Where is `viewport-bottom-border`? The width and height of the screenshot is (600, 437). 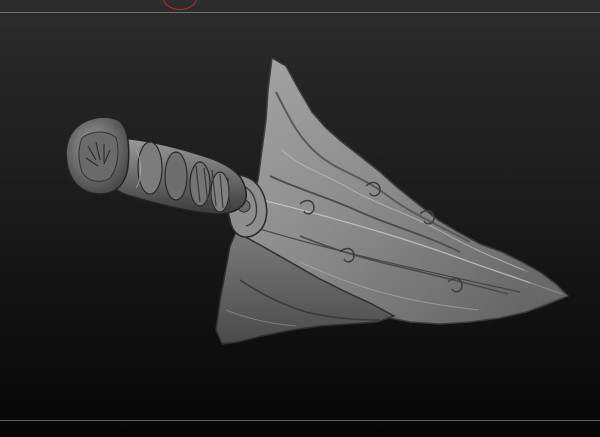
viewport-bottom-border is located at coordinates (300, 420).